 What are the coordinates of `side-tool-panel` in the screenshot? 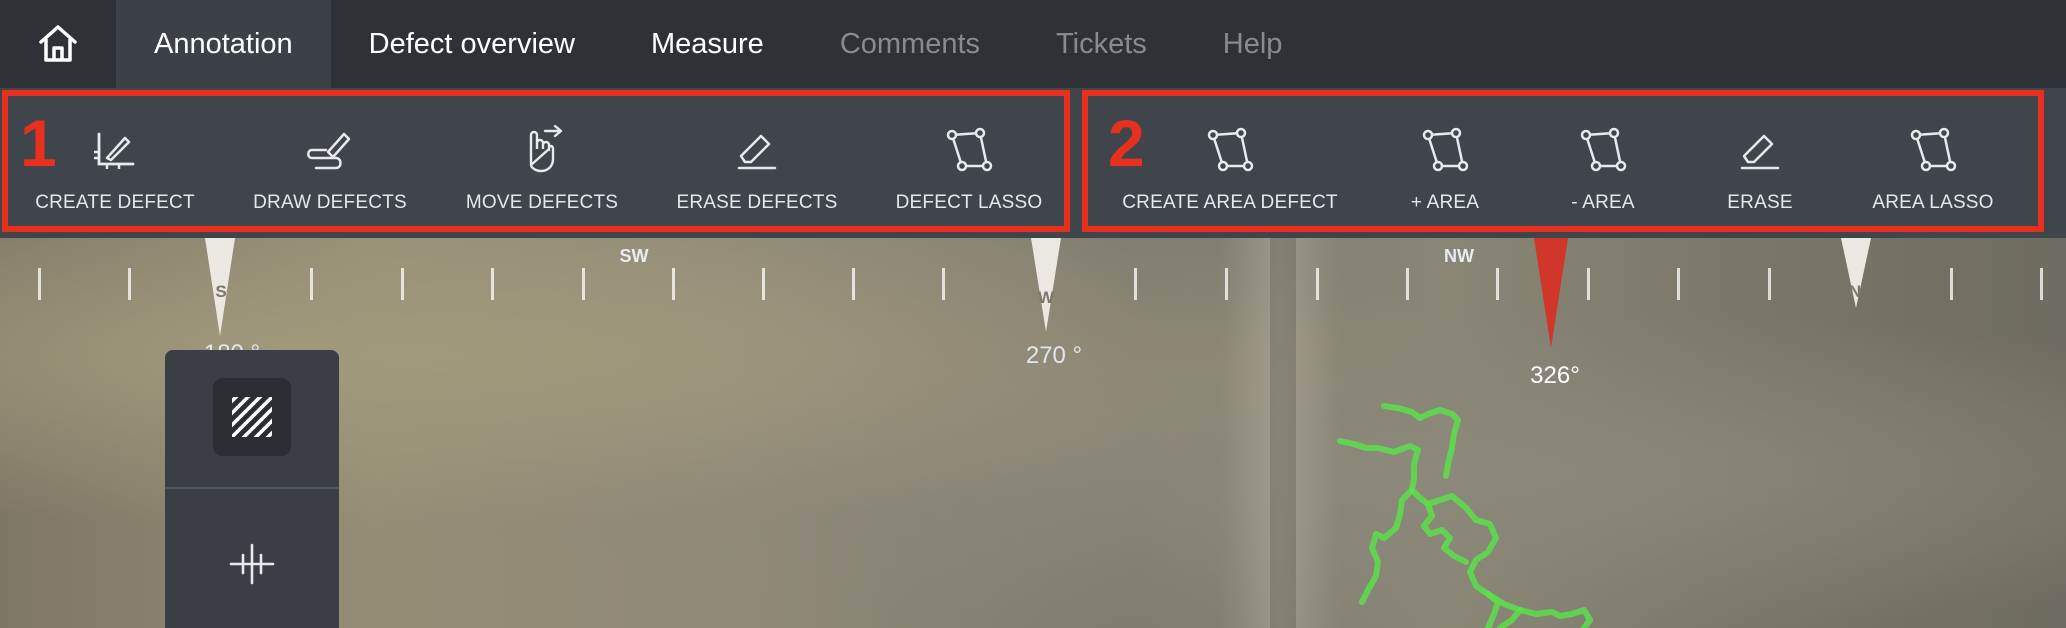 It's located at (252, 489).